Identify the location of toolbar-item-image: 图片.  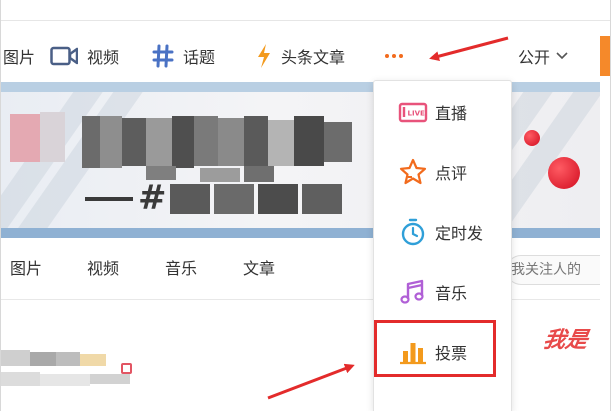
(17, 56).